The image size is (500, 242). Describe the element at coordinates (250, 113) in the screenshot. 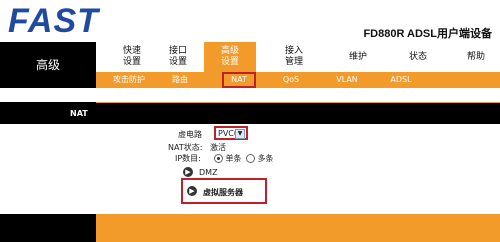

I see `section-bar: NAT` at that location.